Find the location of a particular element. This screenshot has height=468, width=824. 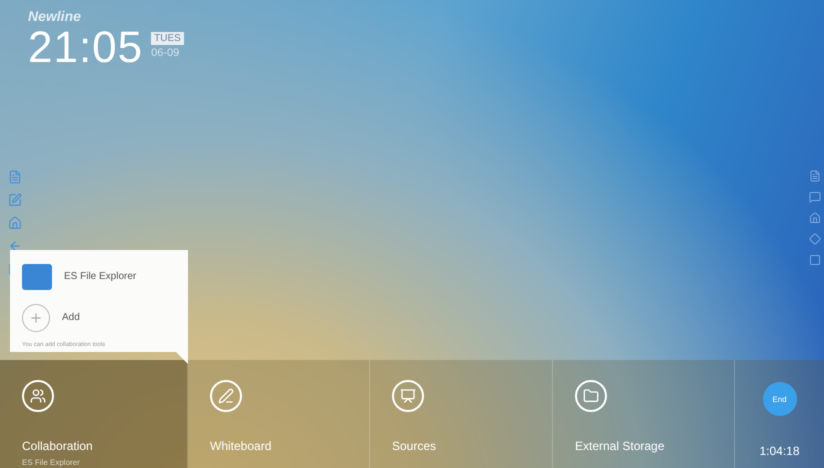

add-icon is located at coordinates (36, 318).